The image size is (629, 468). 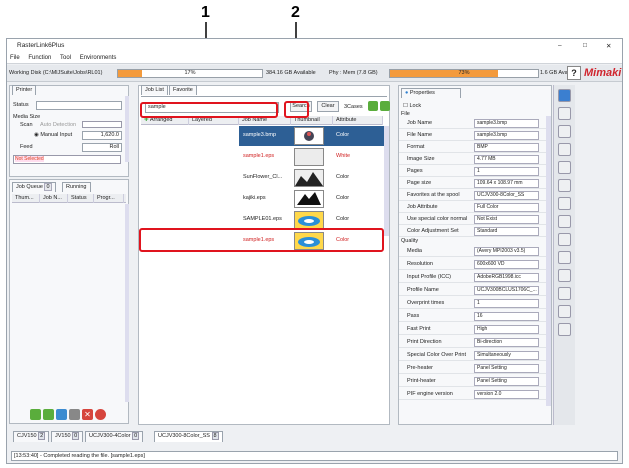 I want to click on job-row-sunflower: SunFlower_Cl... Color, so click(x=261, y=178).